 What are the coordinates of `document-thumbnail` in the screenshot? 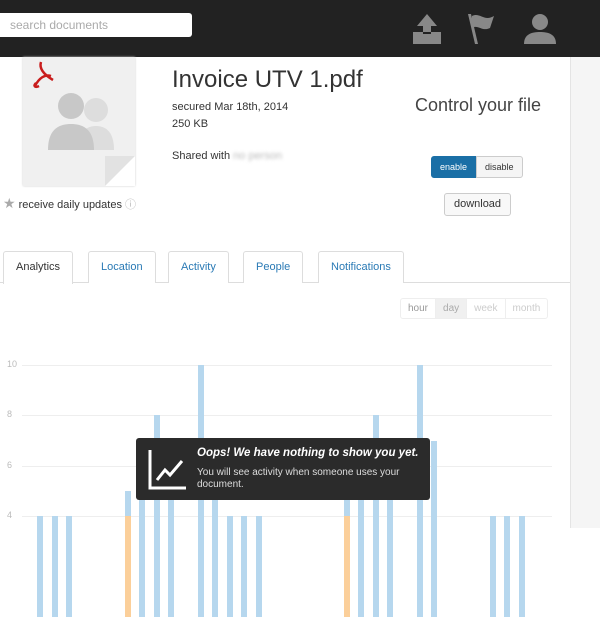 It's located at (79, 121).